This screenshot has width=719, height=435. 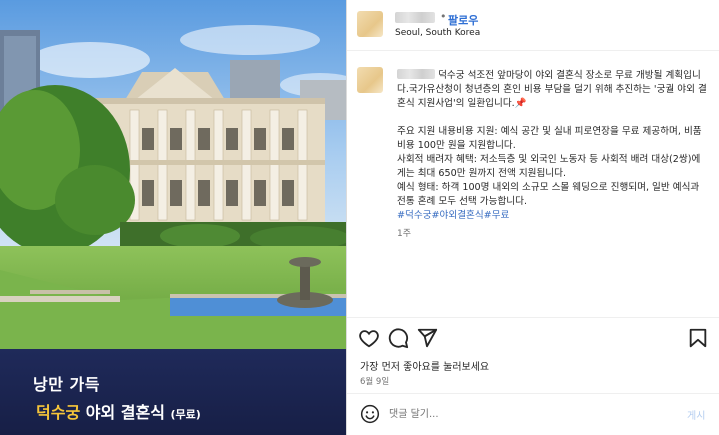 I want to click on pin-emoji: 📌, so click(x=520, y=103).